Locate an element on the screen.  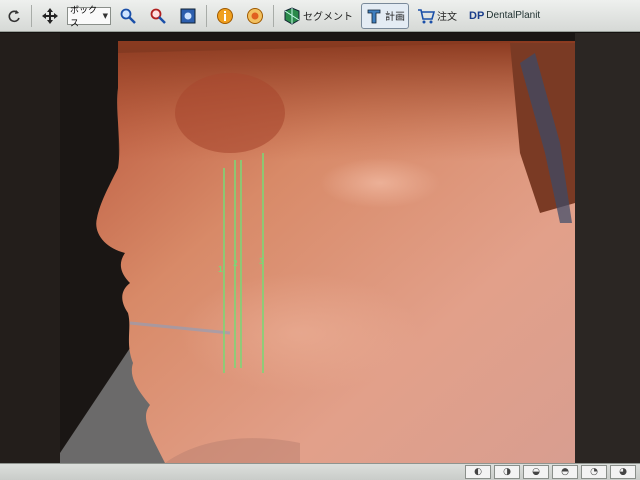
help-icon is located at coordinates (255, 15).